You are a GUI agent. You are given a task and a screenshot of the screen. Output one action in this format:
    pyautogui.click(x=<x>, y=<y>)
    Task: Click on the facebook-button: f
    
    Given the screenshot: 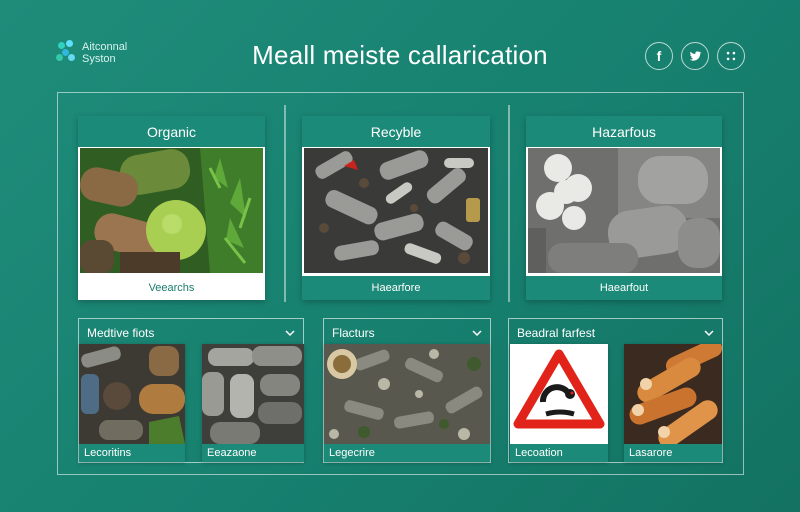 What is the action you would take?
    pyautogui.click(x=659, y=56)
    